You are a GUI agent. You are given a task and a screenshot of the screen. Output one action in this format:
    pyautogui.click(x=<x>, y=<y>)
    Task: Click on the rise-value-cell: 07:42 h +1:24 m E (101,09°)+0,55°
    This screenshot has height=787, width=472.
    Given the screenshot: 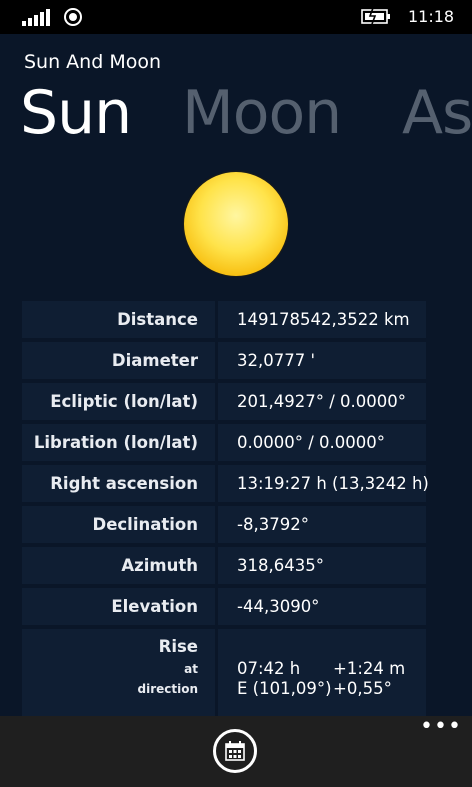 What is the action you would take?
    pyautogui.click(x=322, y=674)
    